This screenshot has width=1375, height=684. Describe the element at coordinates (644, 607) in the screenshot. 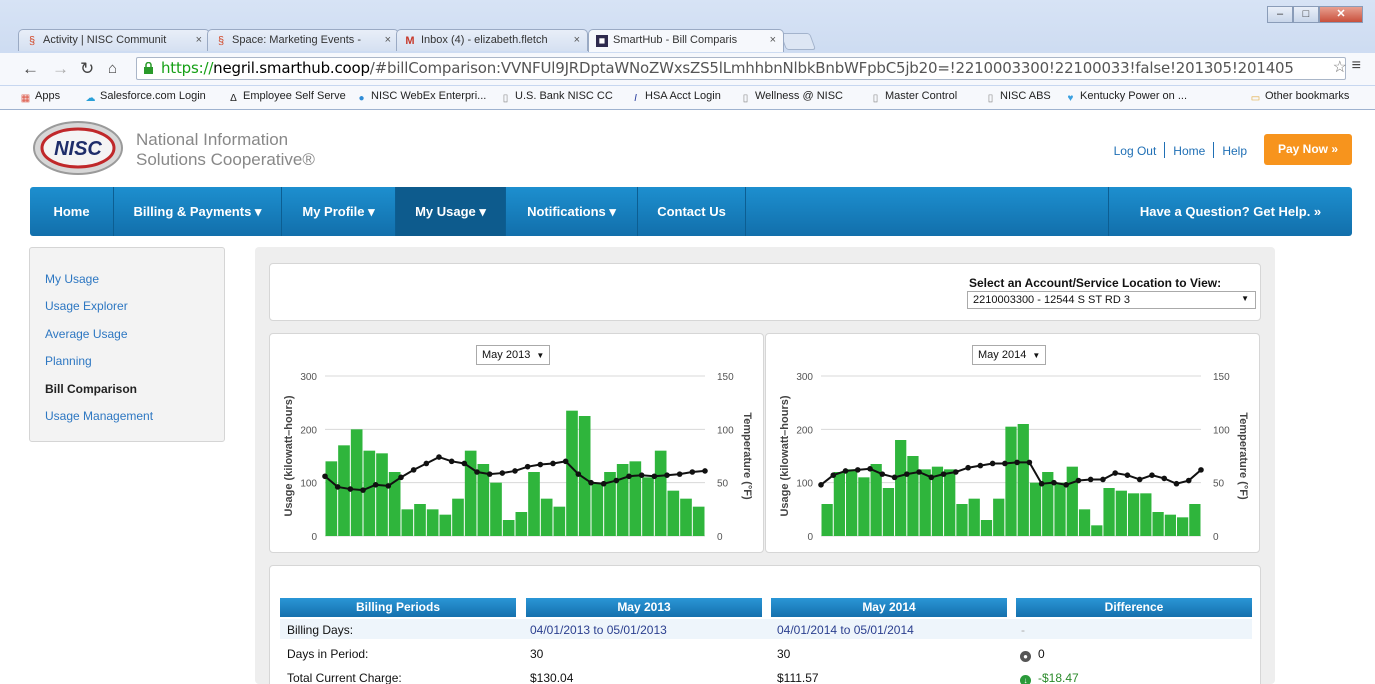

I see `column-header: May 2013` at that location.